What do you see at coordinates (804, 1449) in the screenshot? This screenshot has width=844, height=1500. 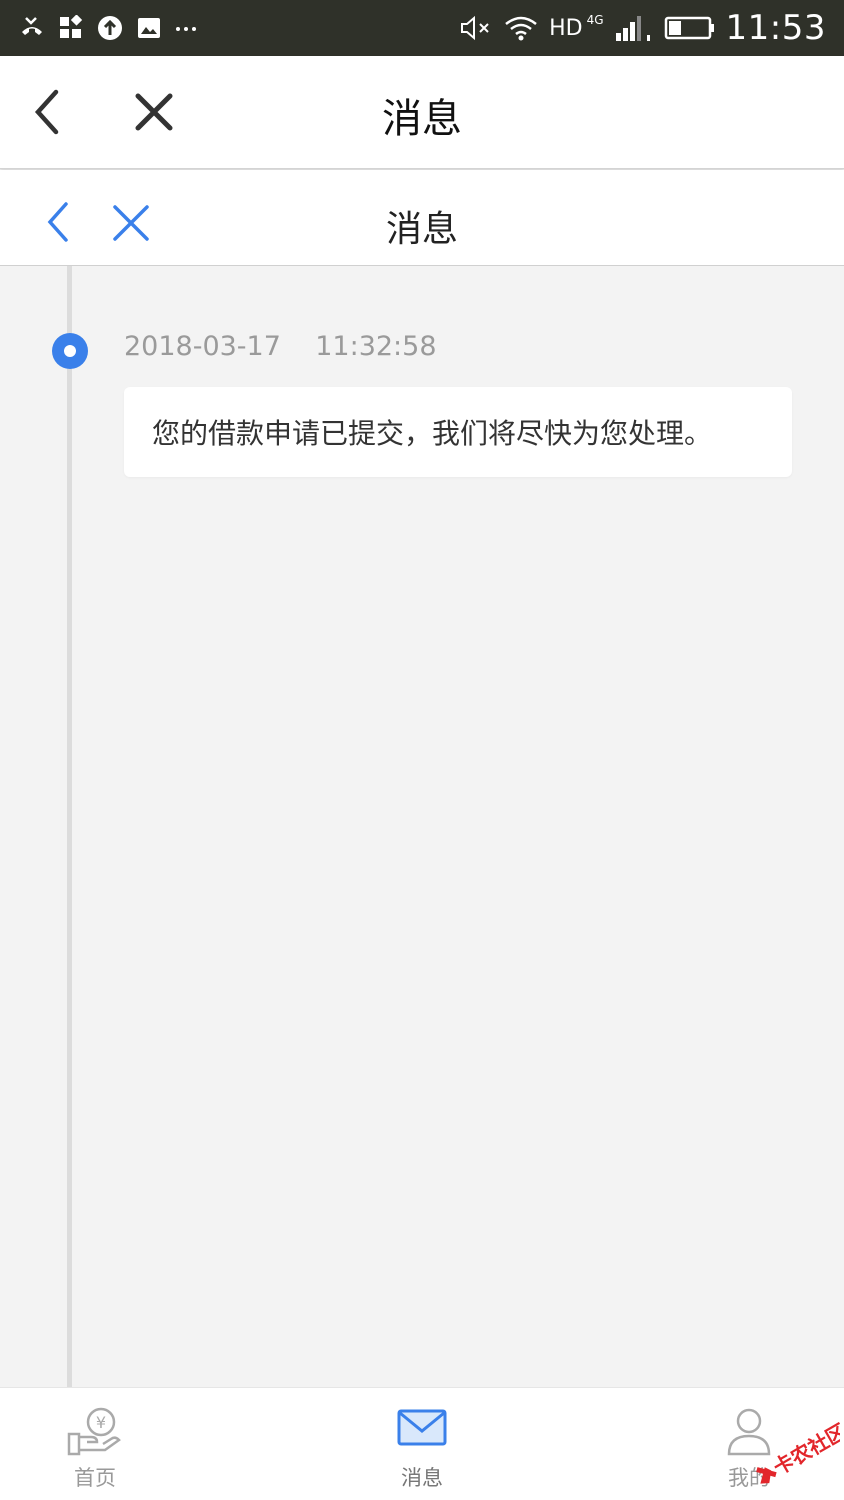 I see `svg-text: 卡农社区` at bounding box center [804, 1449].